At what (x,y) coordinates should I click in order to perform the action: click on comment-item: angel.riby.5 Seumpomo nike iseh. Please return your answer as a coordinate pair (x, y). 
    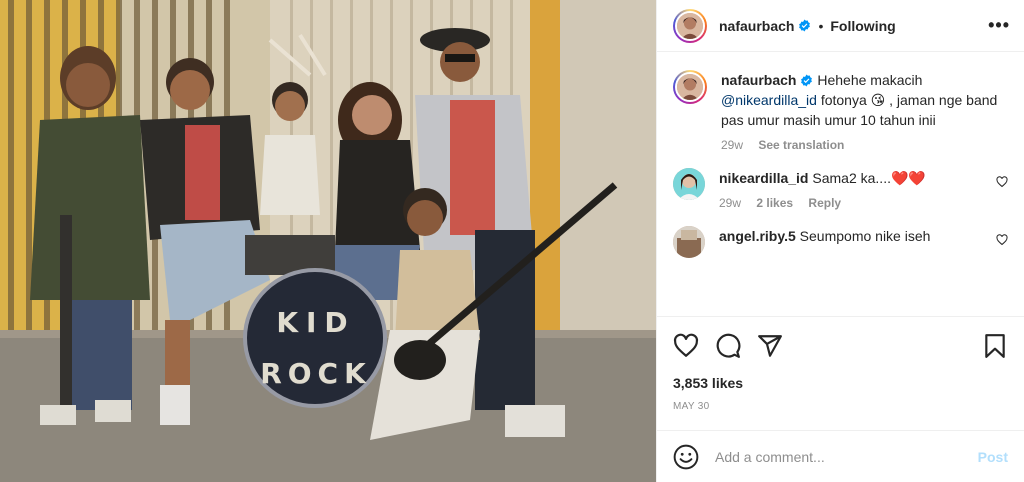
    Looking at the image, I should click on (840, 242).